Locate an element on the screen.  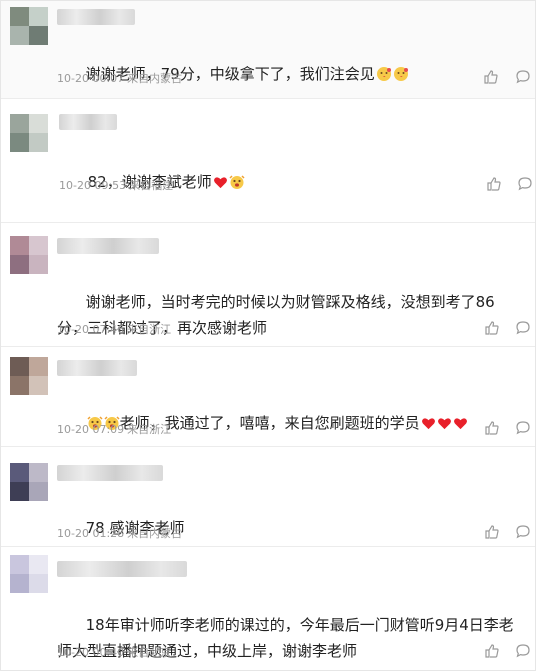
comment-meta: 10-20 09:53 来自福建 is located at coordinates (116, 185).